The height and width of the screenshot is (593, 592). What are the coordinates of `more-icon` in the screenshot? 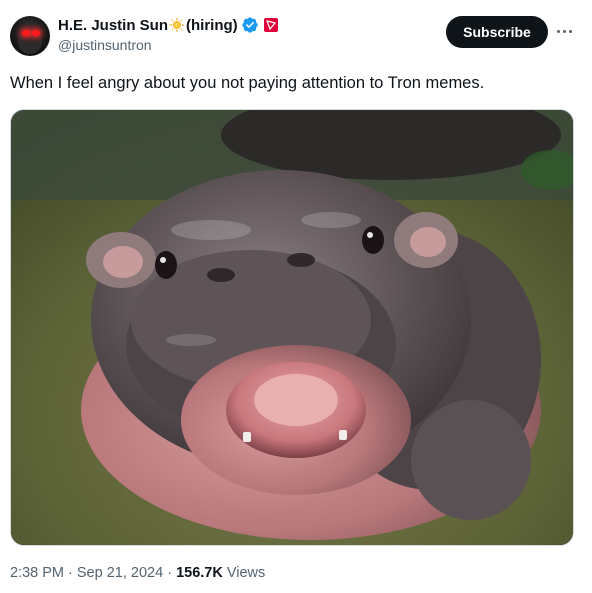 It's located at (565, 31).